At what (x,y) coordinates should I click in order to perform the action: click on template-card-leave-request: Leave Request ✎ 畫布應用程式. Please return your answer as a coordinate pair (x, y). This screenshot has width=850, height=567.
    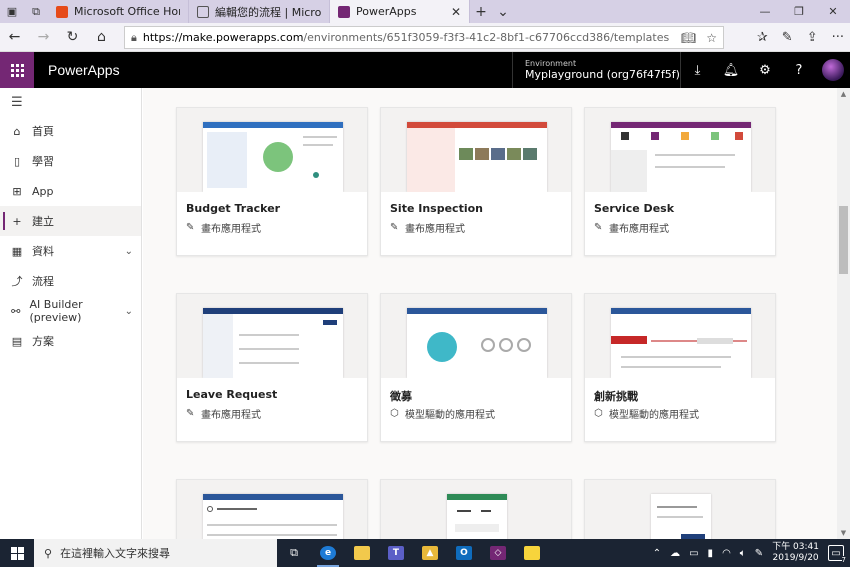
    Looking at the image, I should click on (272, 367).